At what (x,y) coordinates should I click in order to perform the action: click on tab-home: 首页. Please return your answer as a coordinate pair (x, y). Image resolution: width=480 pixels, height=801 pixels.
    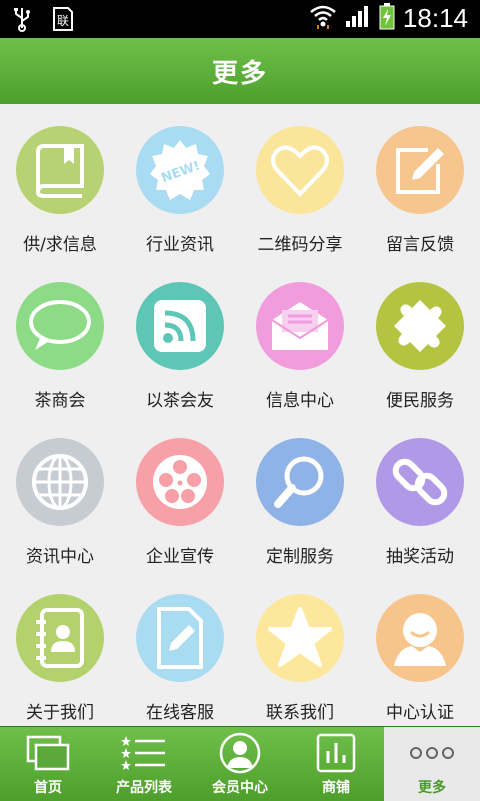
    Looking at the image, I should click on (48, 764).